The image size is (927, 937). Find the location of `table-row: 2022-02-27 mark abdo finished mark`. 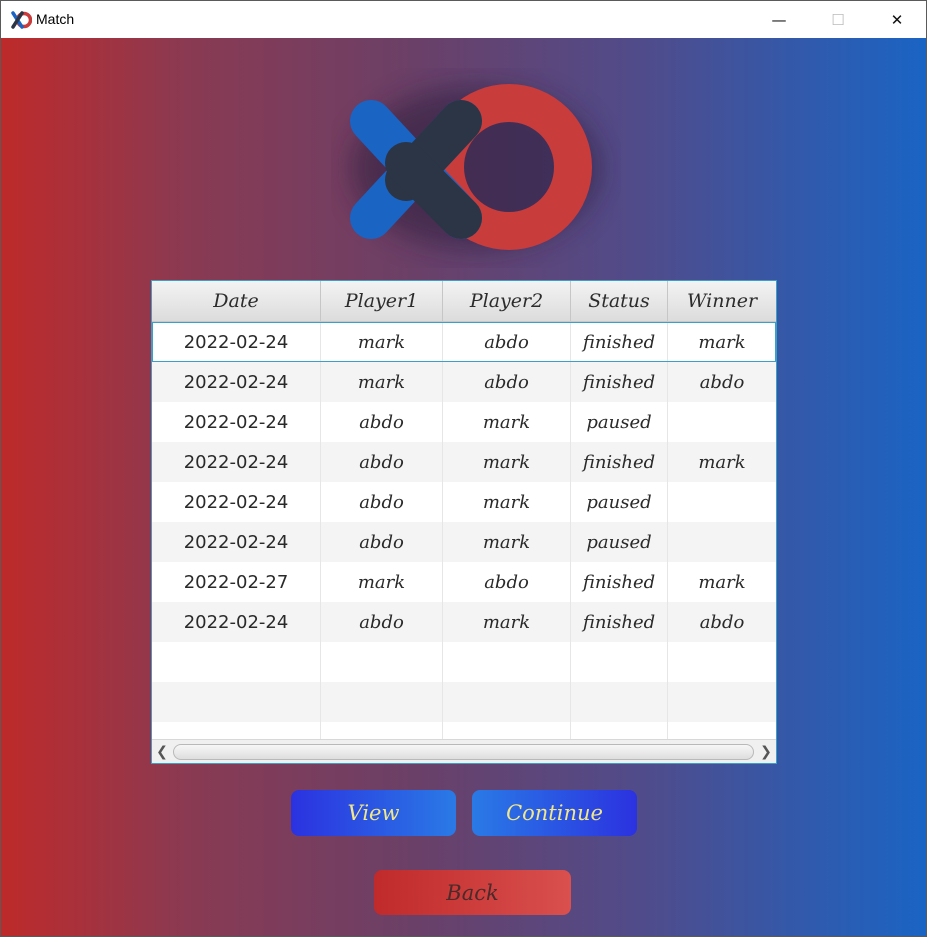

table-row: 2022-02-27 mark abdo finished mark is located at coordinates (464, 582).